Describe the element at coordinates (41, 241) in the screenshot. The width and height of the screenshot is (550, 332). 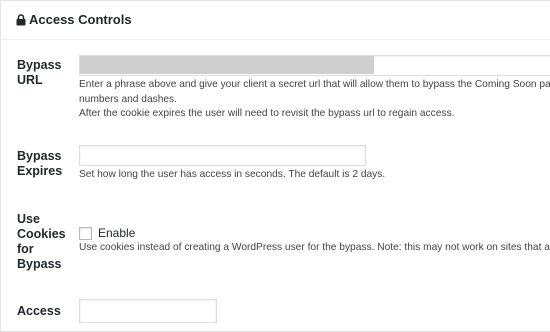
I see `use-cookies-label: Use Cookies for Bypass` at that location.